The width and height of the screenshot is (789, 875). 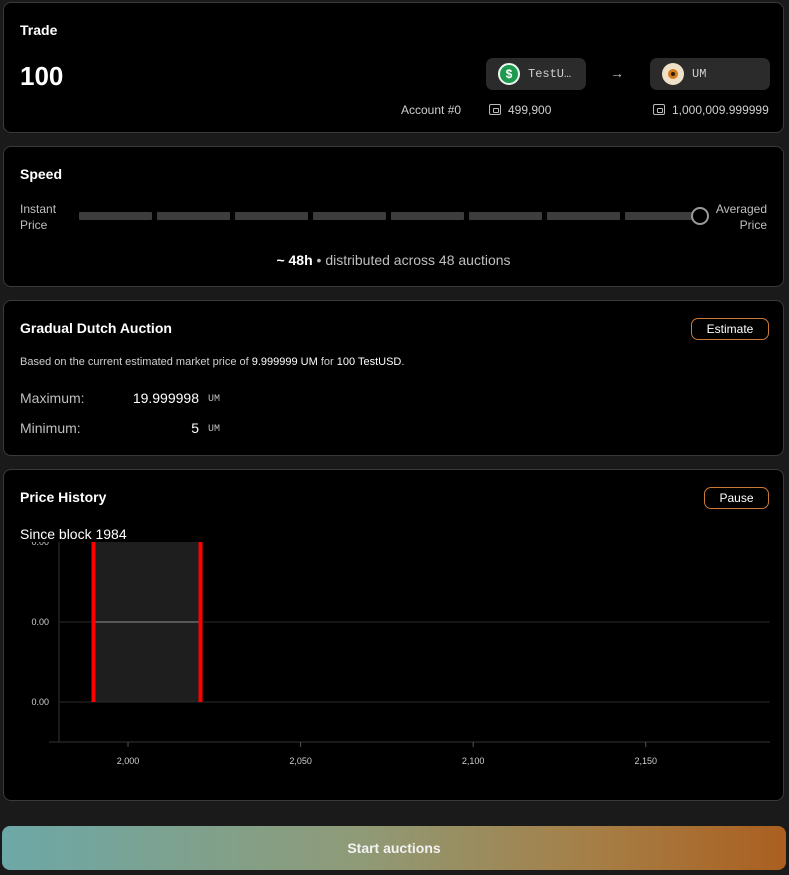 I want to click on testusd-icon: $, so click(x=509, y=74).